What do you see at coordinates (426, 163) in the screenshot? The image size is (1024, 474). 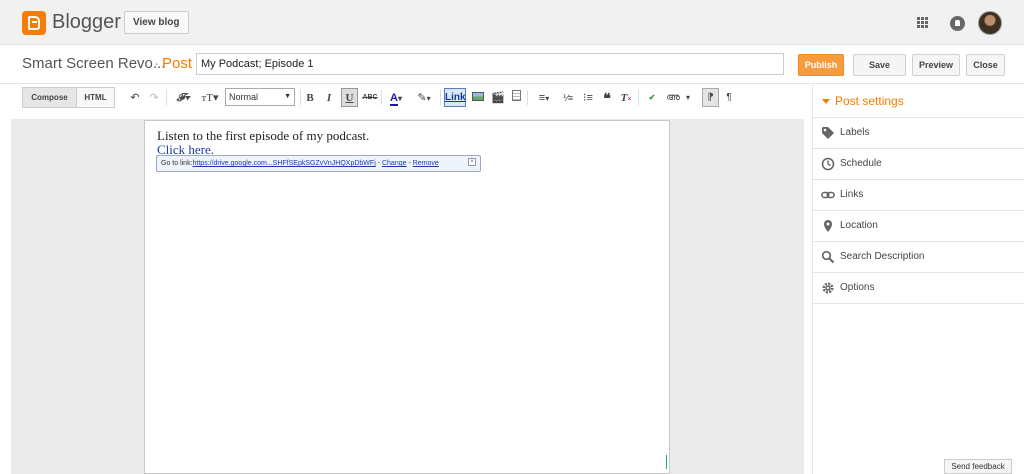 I see `link-remove: Remove` at bounding box center [426, 163].